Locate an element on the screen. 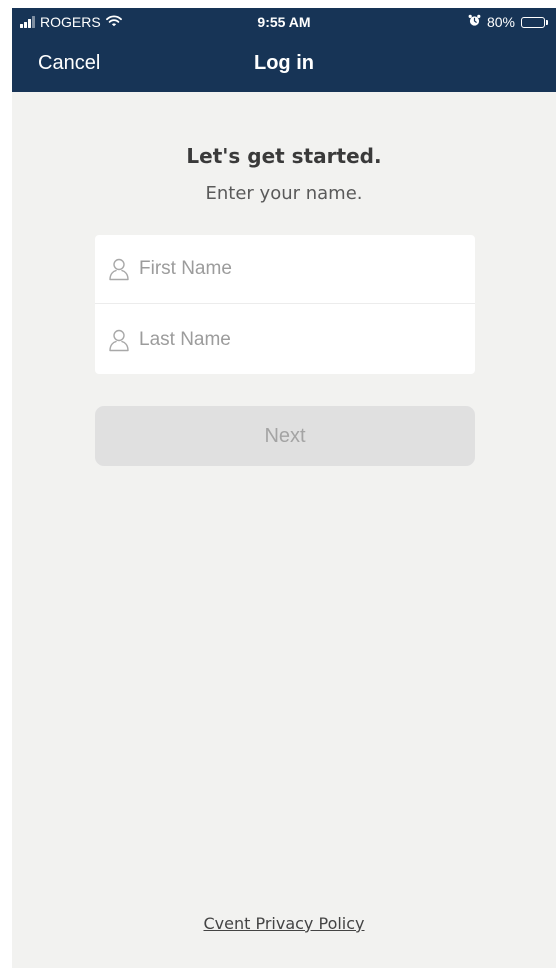 This screenshot has height=968, width=556. app-header: ROGERS 9:55 AM 80% Cancel Log in is located at coordinates (284, 50).